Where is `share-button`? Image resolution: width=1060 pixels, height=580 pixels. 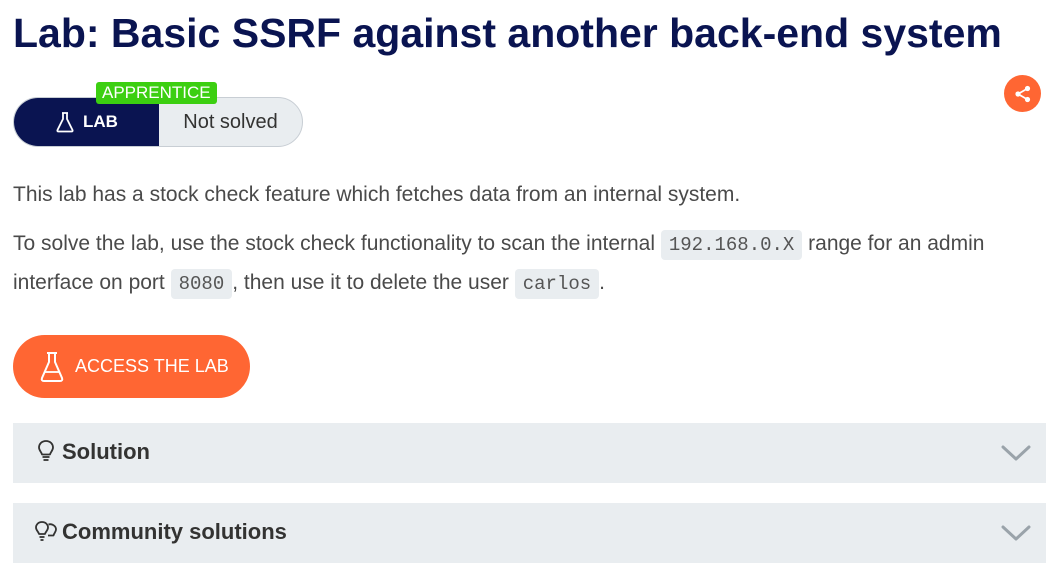 share-button is located at coordinates (1022, 93).